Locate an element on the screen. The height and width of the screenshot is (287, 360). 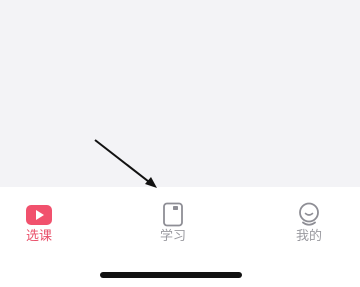
tab-select-course: 选课 is located at coordinates (42, 222).